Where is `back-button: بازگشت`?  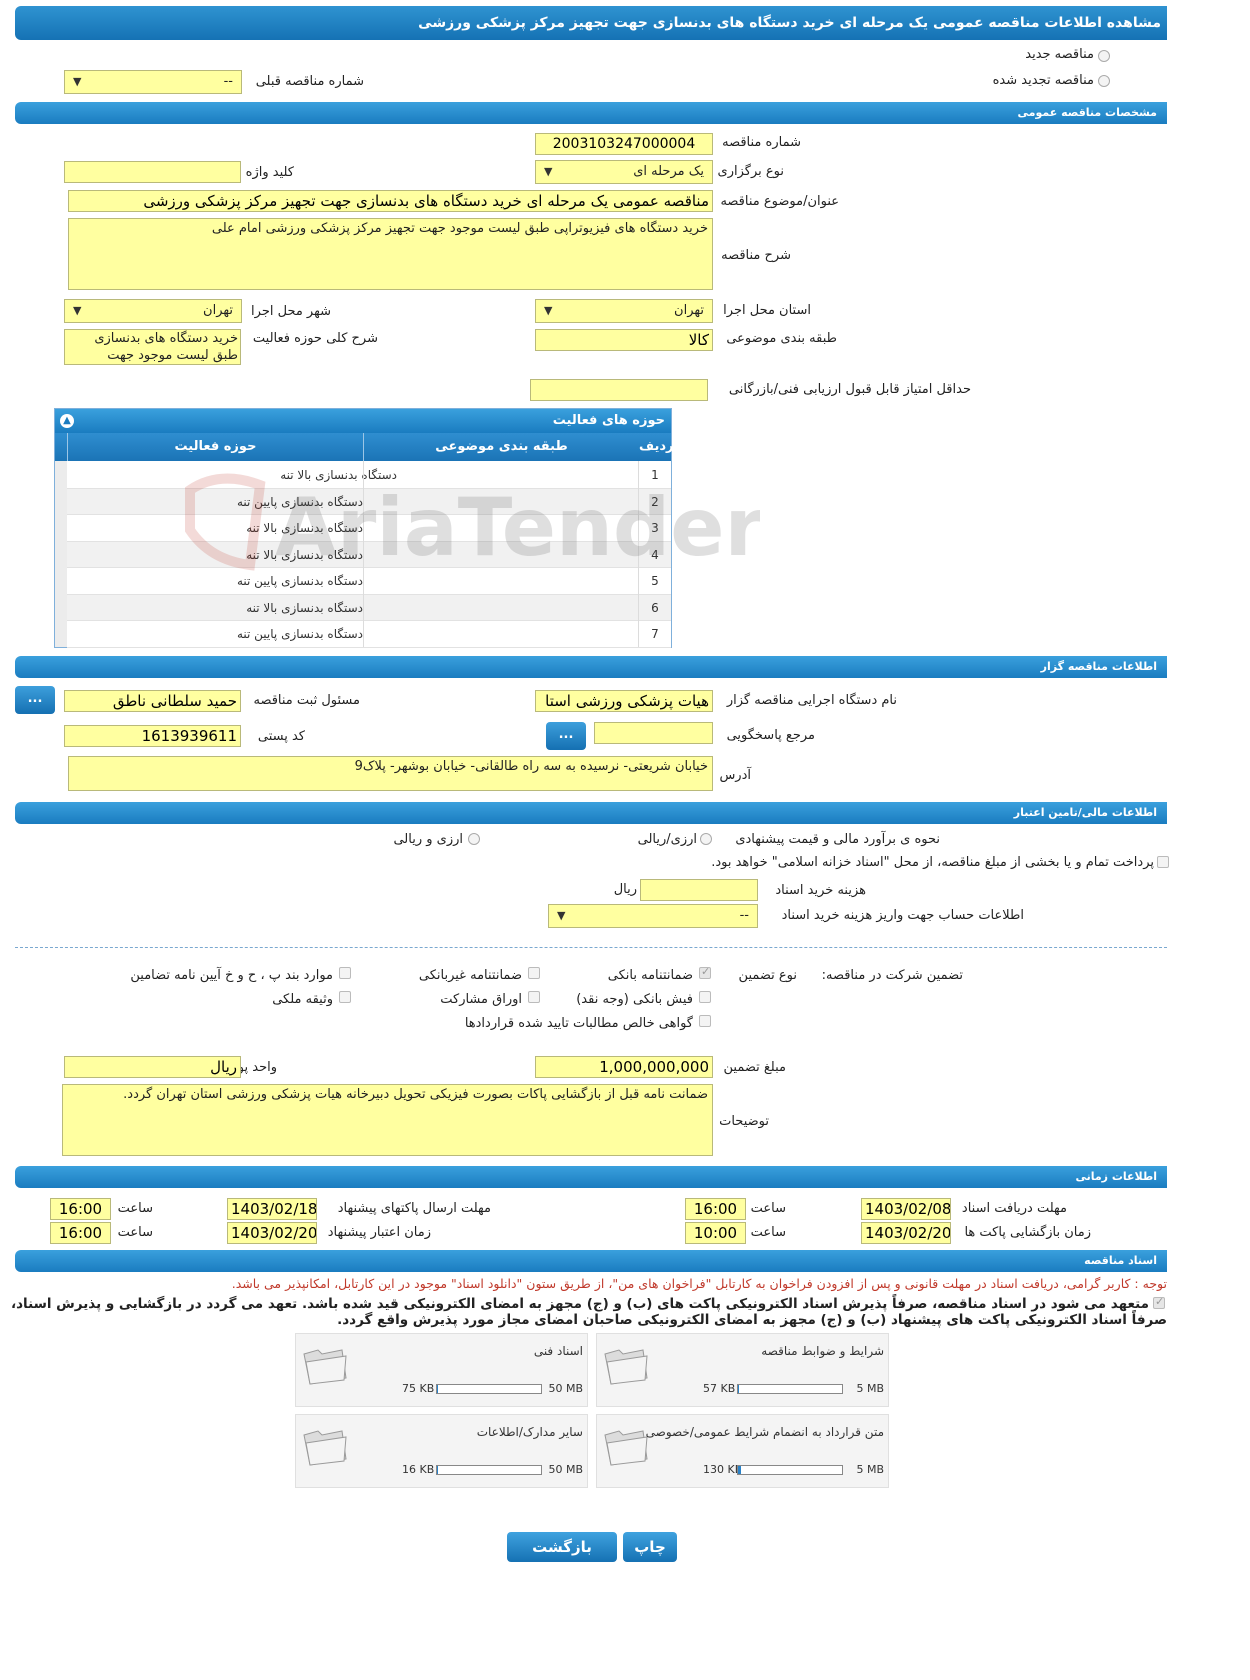 back-button: بازگشت is located at coordinates (562, 1547).